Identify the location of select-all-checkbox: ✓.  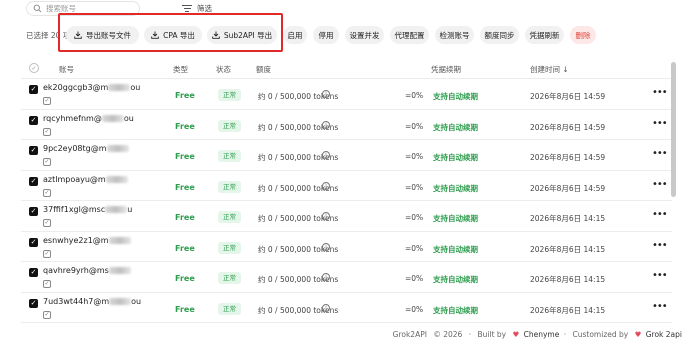
(34, 68).